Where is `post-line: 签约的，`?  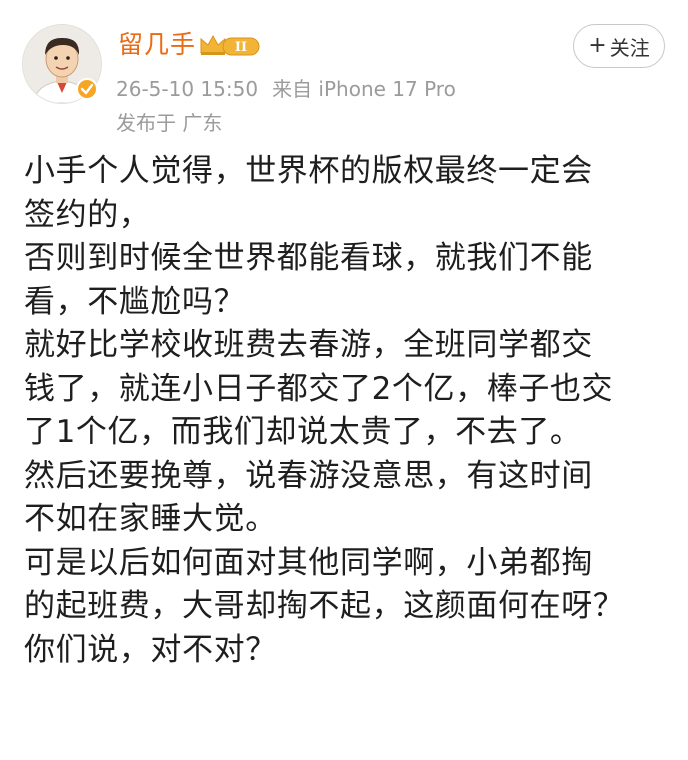 post-line: 签约的， is located at coordinates (87, 214).